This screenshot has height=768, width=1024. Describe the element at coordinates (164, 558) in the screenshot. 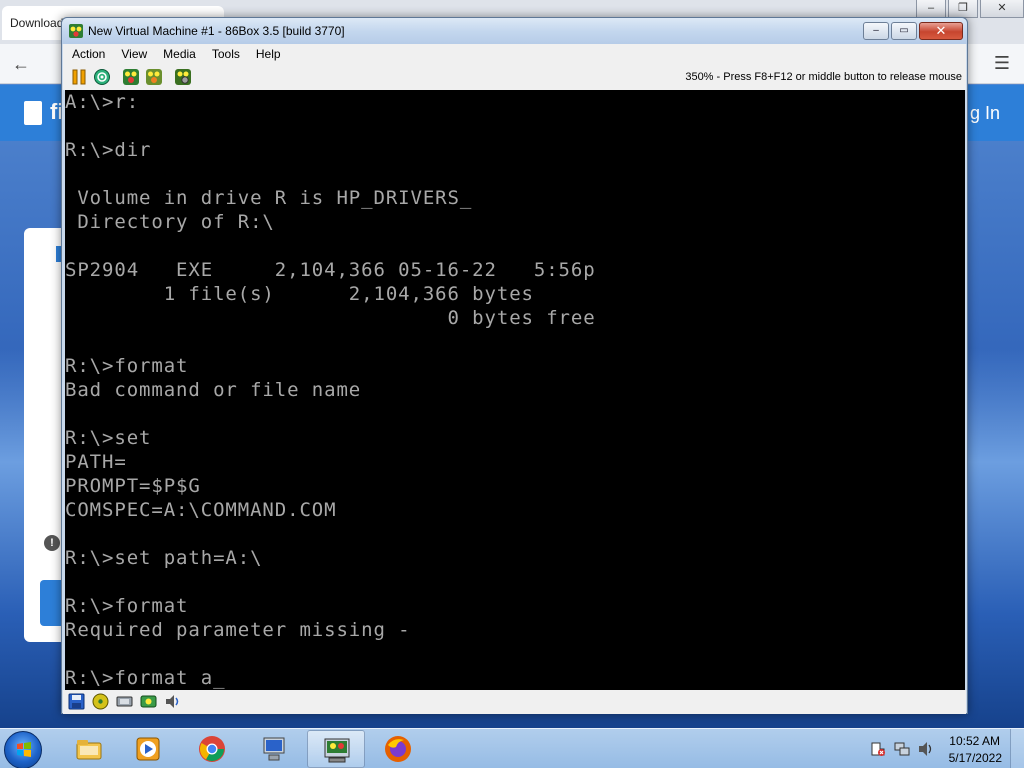

I see `dos-screen-line: R:\>set path=A:\` at that location.